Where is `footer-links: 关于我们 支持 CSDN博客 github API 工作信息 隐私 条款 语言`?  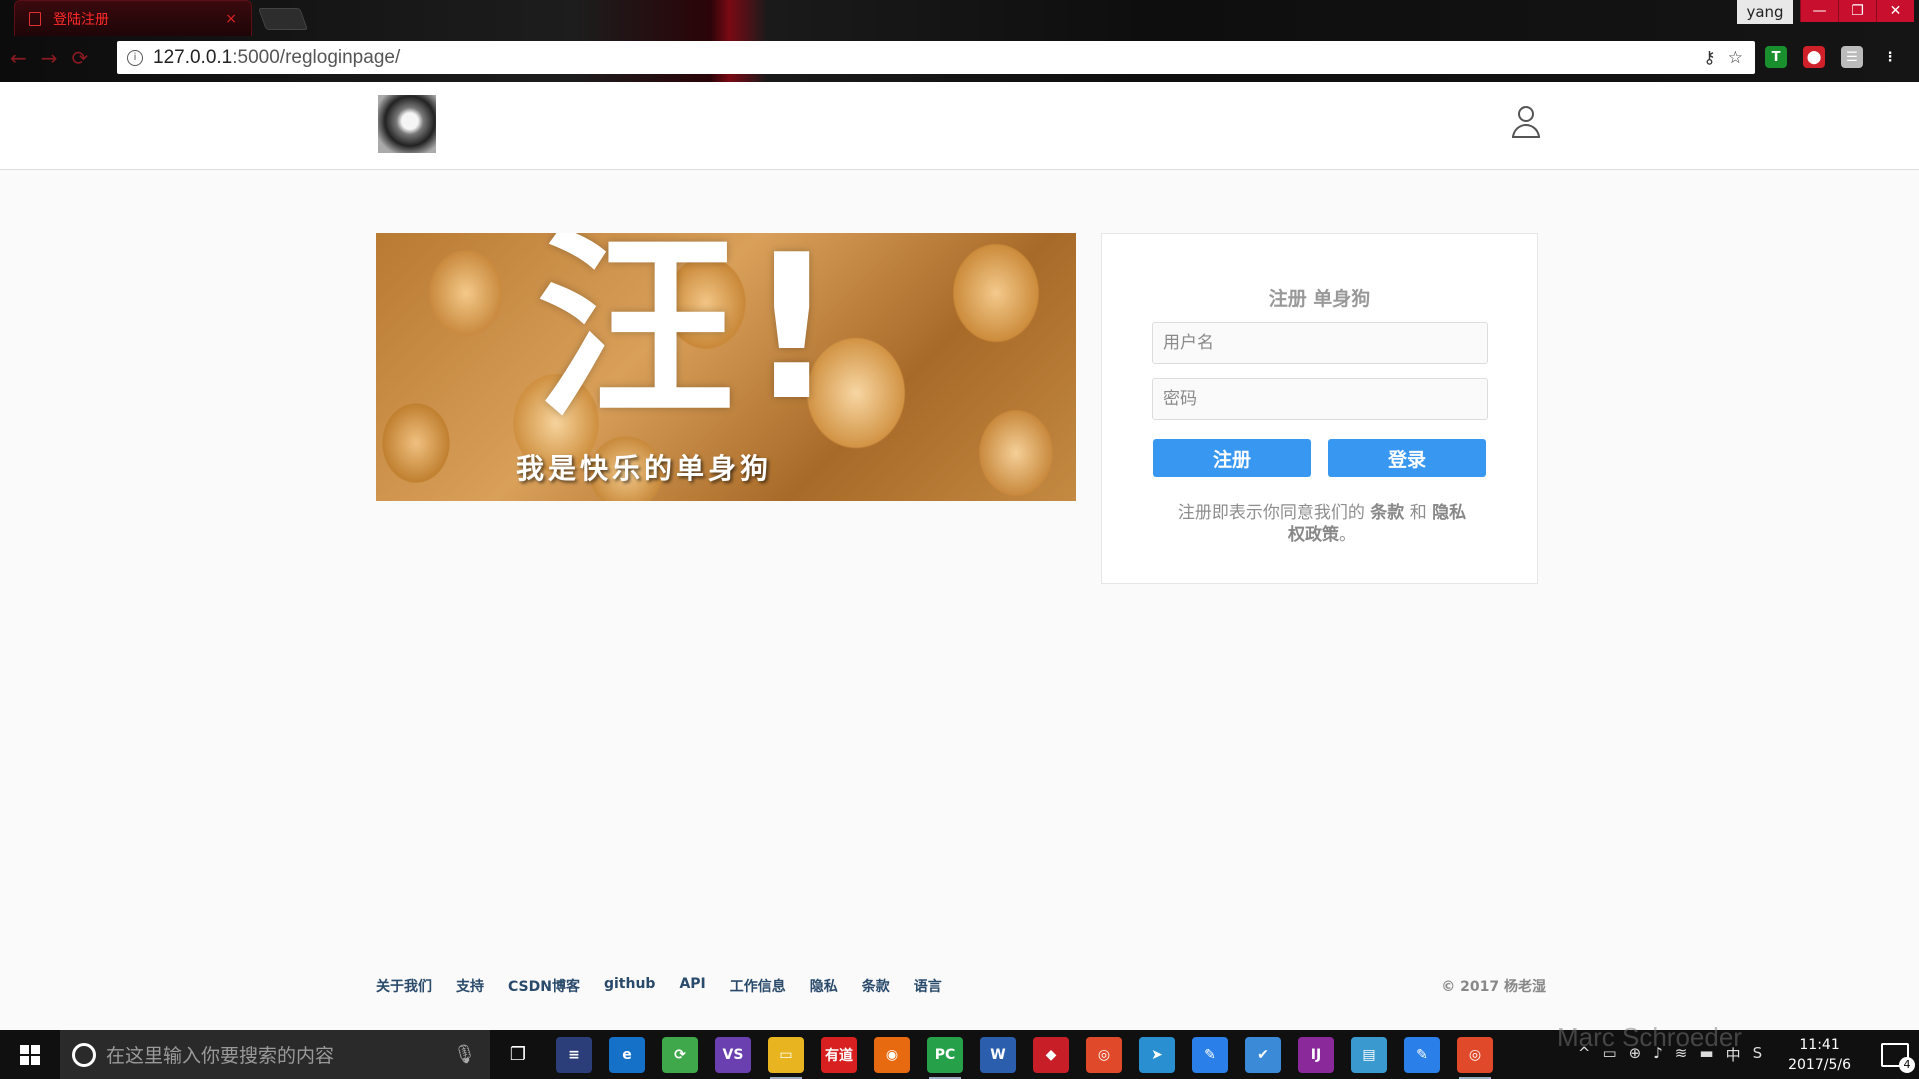
footer-links: 关于我们 支持 CSDN博客 github API 工作信息 隐私 条款 语言 is located at coordinates (961, 986).